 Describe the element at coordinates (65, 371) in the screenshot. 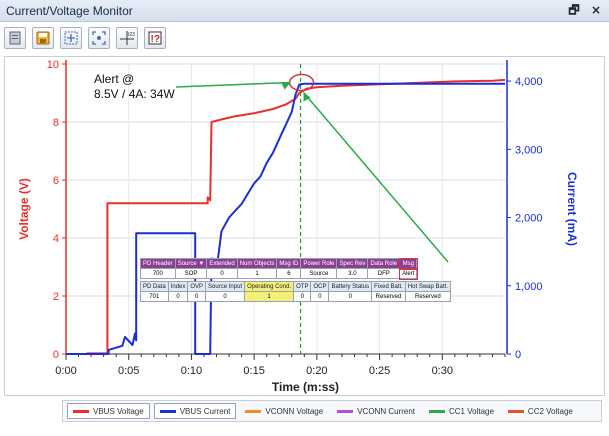

I see `x-tick-label: 0:00` at that location.